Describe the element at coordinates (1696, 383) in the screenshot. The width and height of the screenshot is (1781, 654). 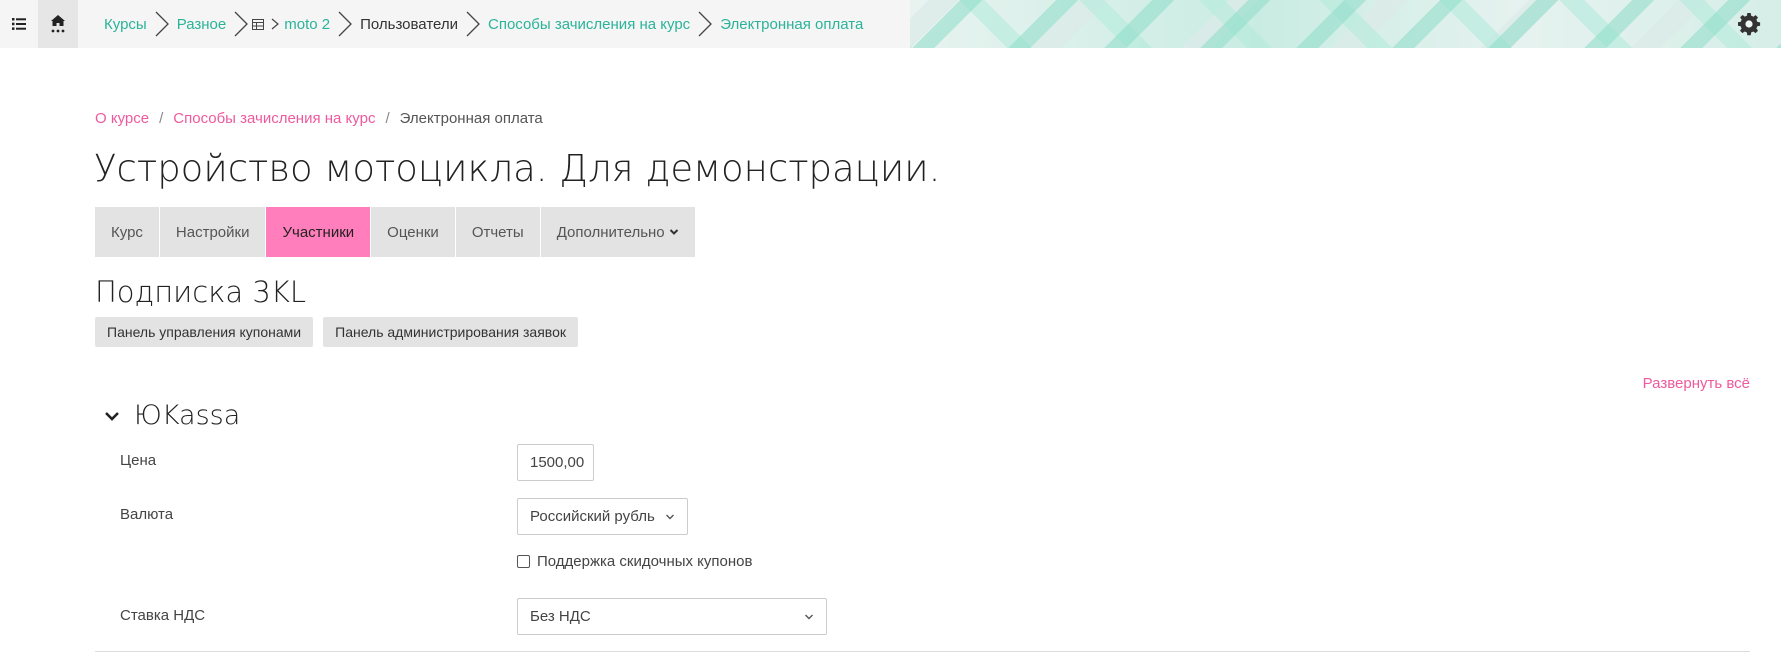
I see `expand-all-link: Развернуть всё` at that location.